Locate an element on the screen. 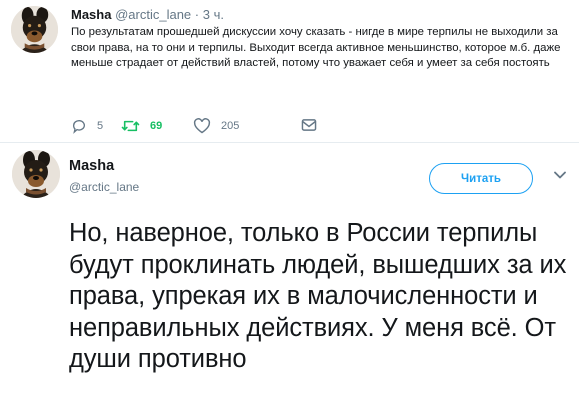 This screenshot has width=579, height=418. like-button: 205 is located at coordinates (216, 126).